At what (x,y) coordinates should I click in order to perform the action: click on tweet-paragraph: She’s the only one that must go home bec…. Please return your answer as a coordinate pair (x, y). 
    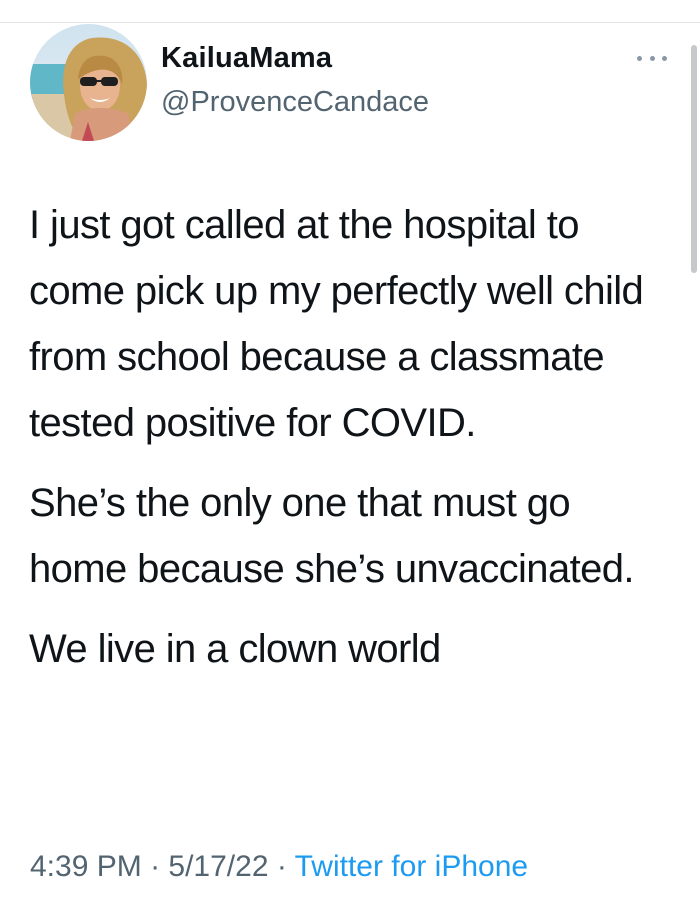
    Looking at the image, I should click on (332, 536).